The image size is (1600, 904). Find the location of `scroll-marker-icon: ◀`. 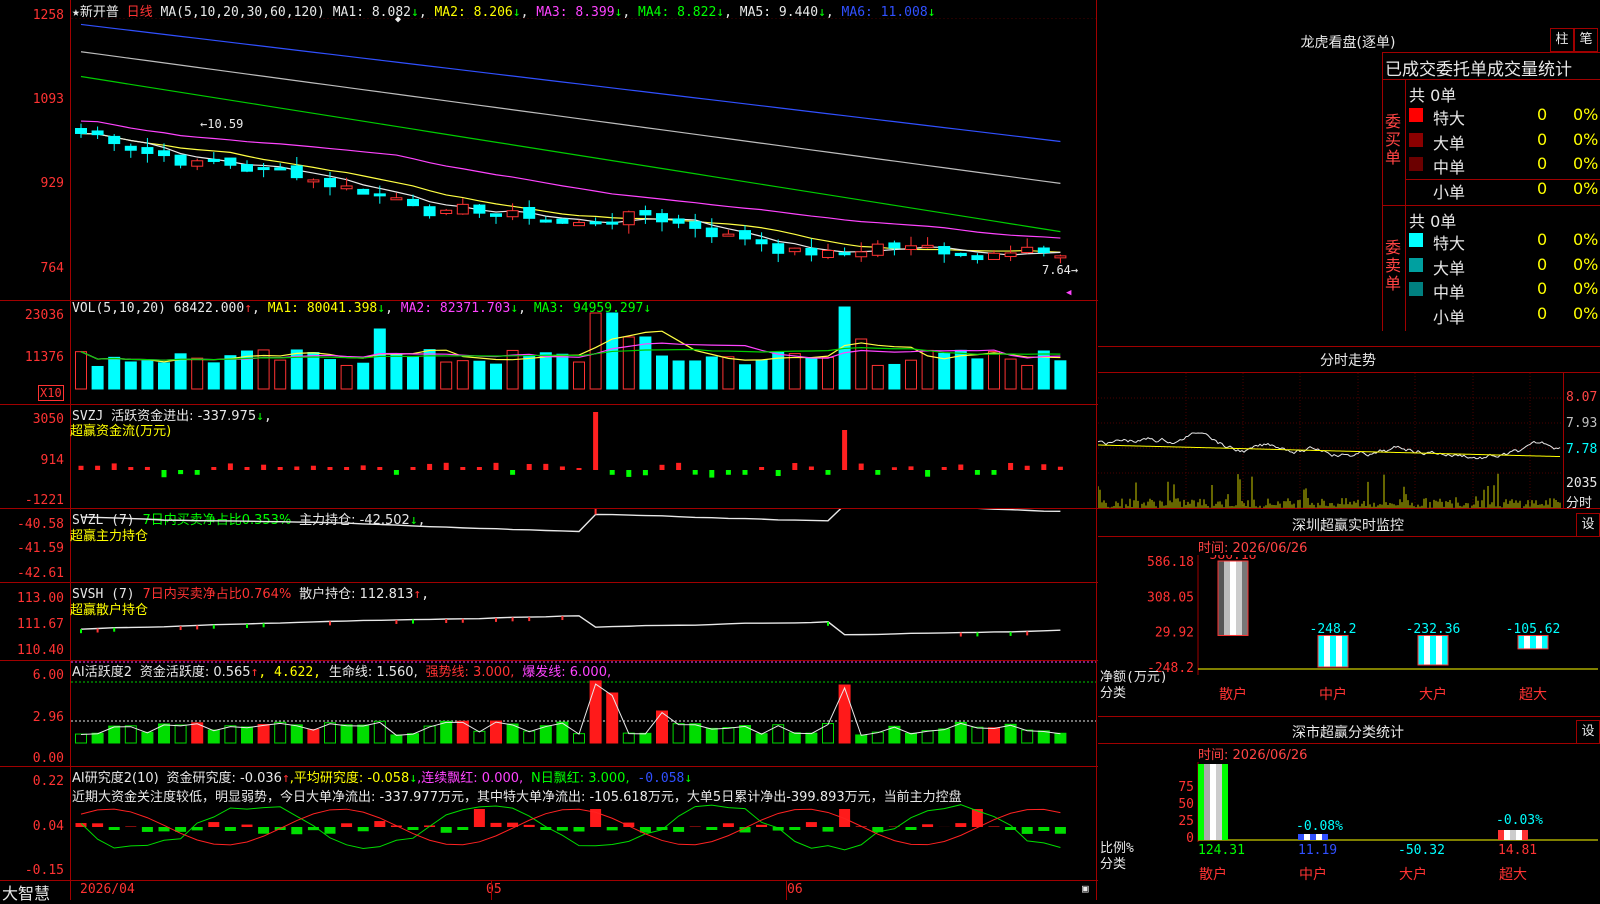

scroll-marker-icon: ◀ is located at coordinates (1068, 293).